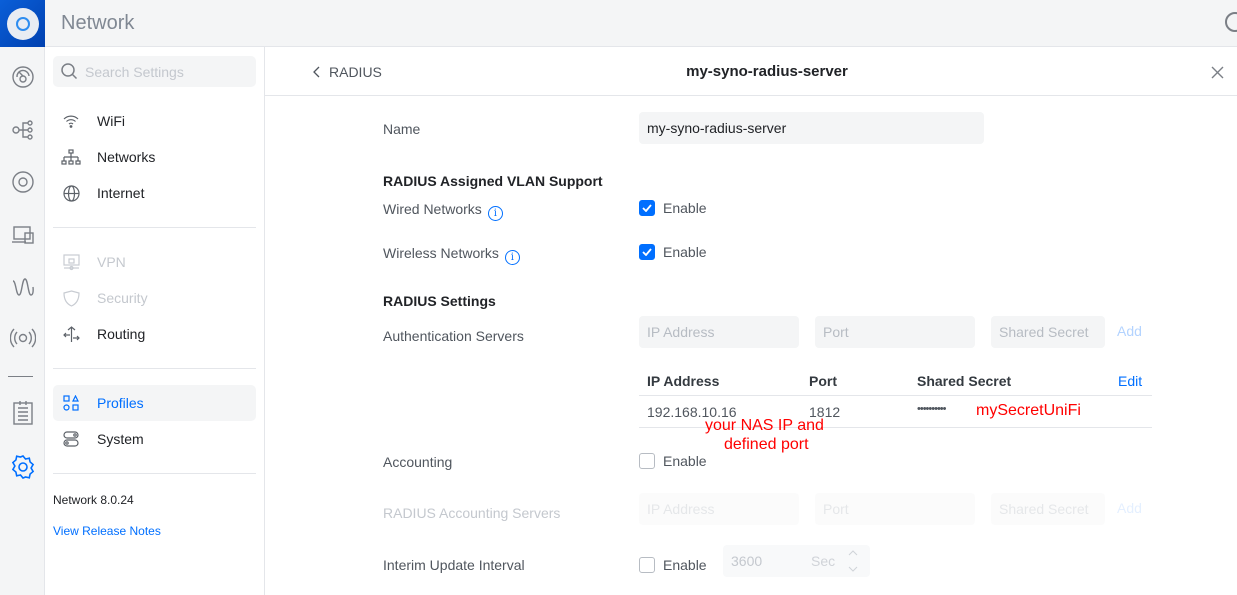 The width and height of the screenshot is (1237, 595). Describe the element at coordinates (71, 334) in the screenshot. I see `routing-icon` at that location.